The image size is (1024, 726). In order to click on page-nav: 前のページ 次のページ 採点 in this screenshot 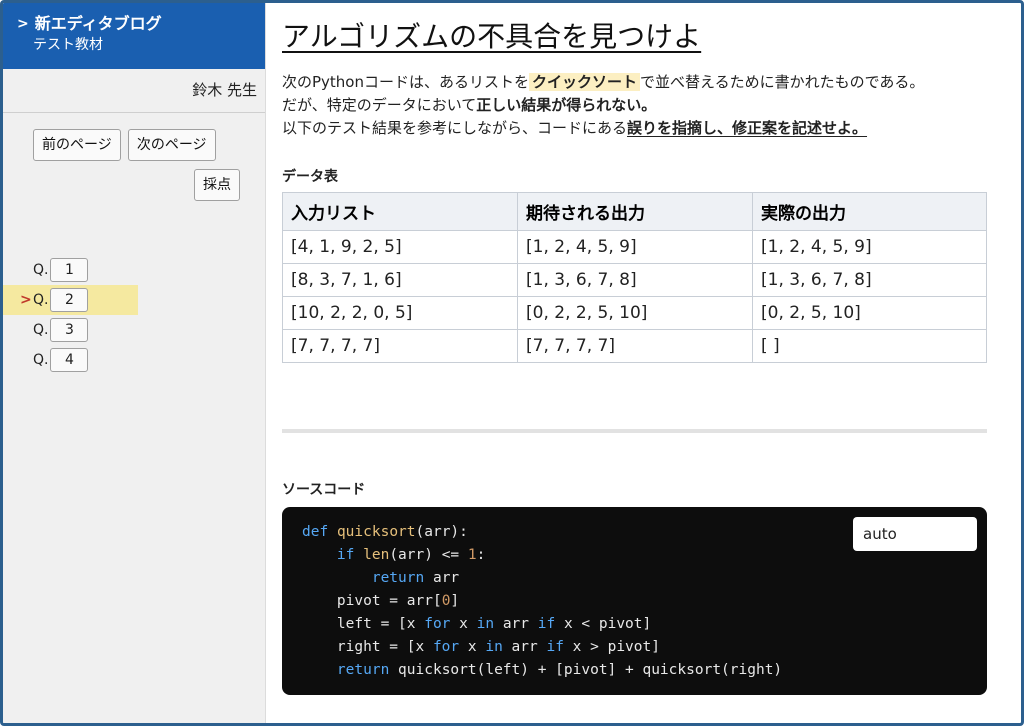, I will do `click(134, 157)`.